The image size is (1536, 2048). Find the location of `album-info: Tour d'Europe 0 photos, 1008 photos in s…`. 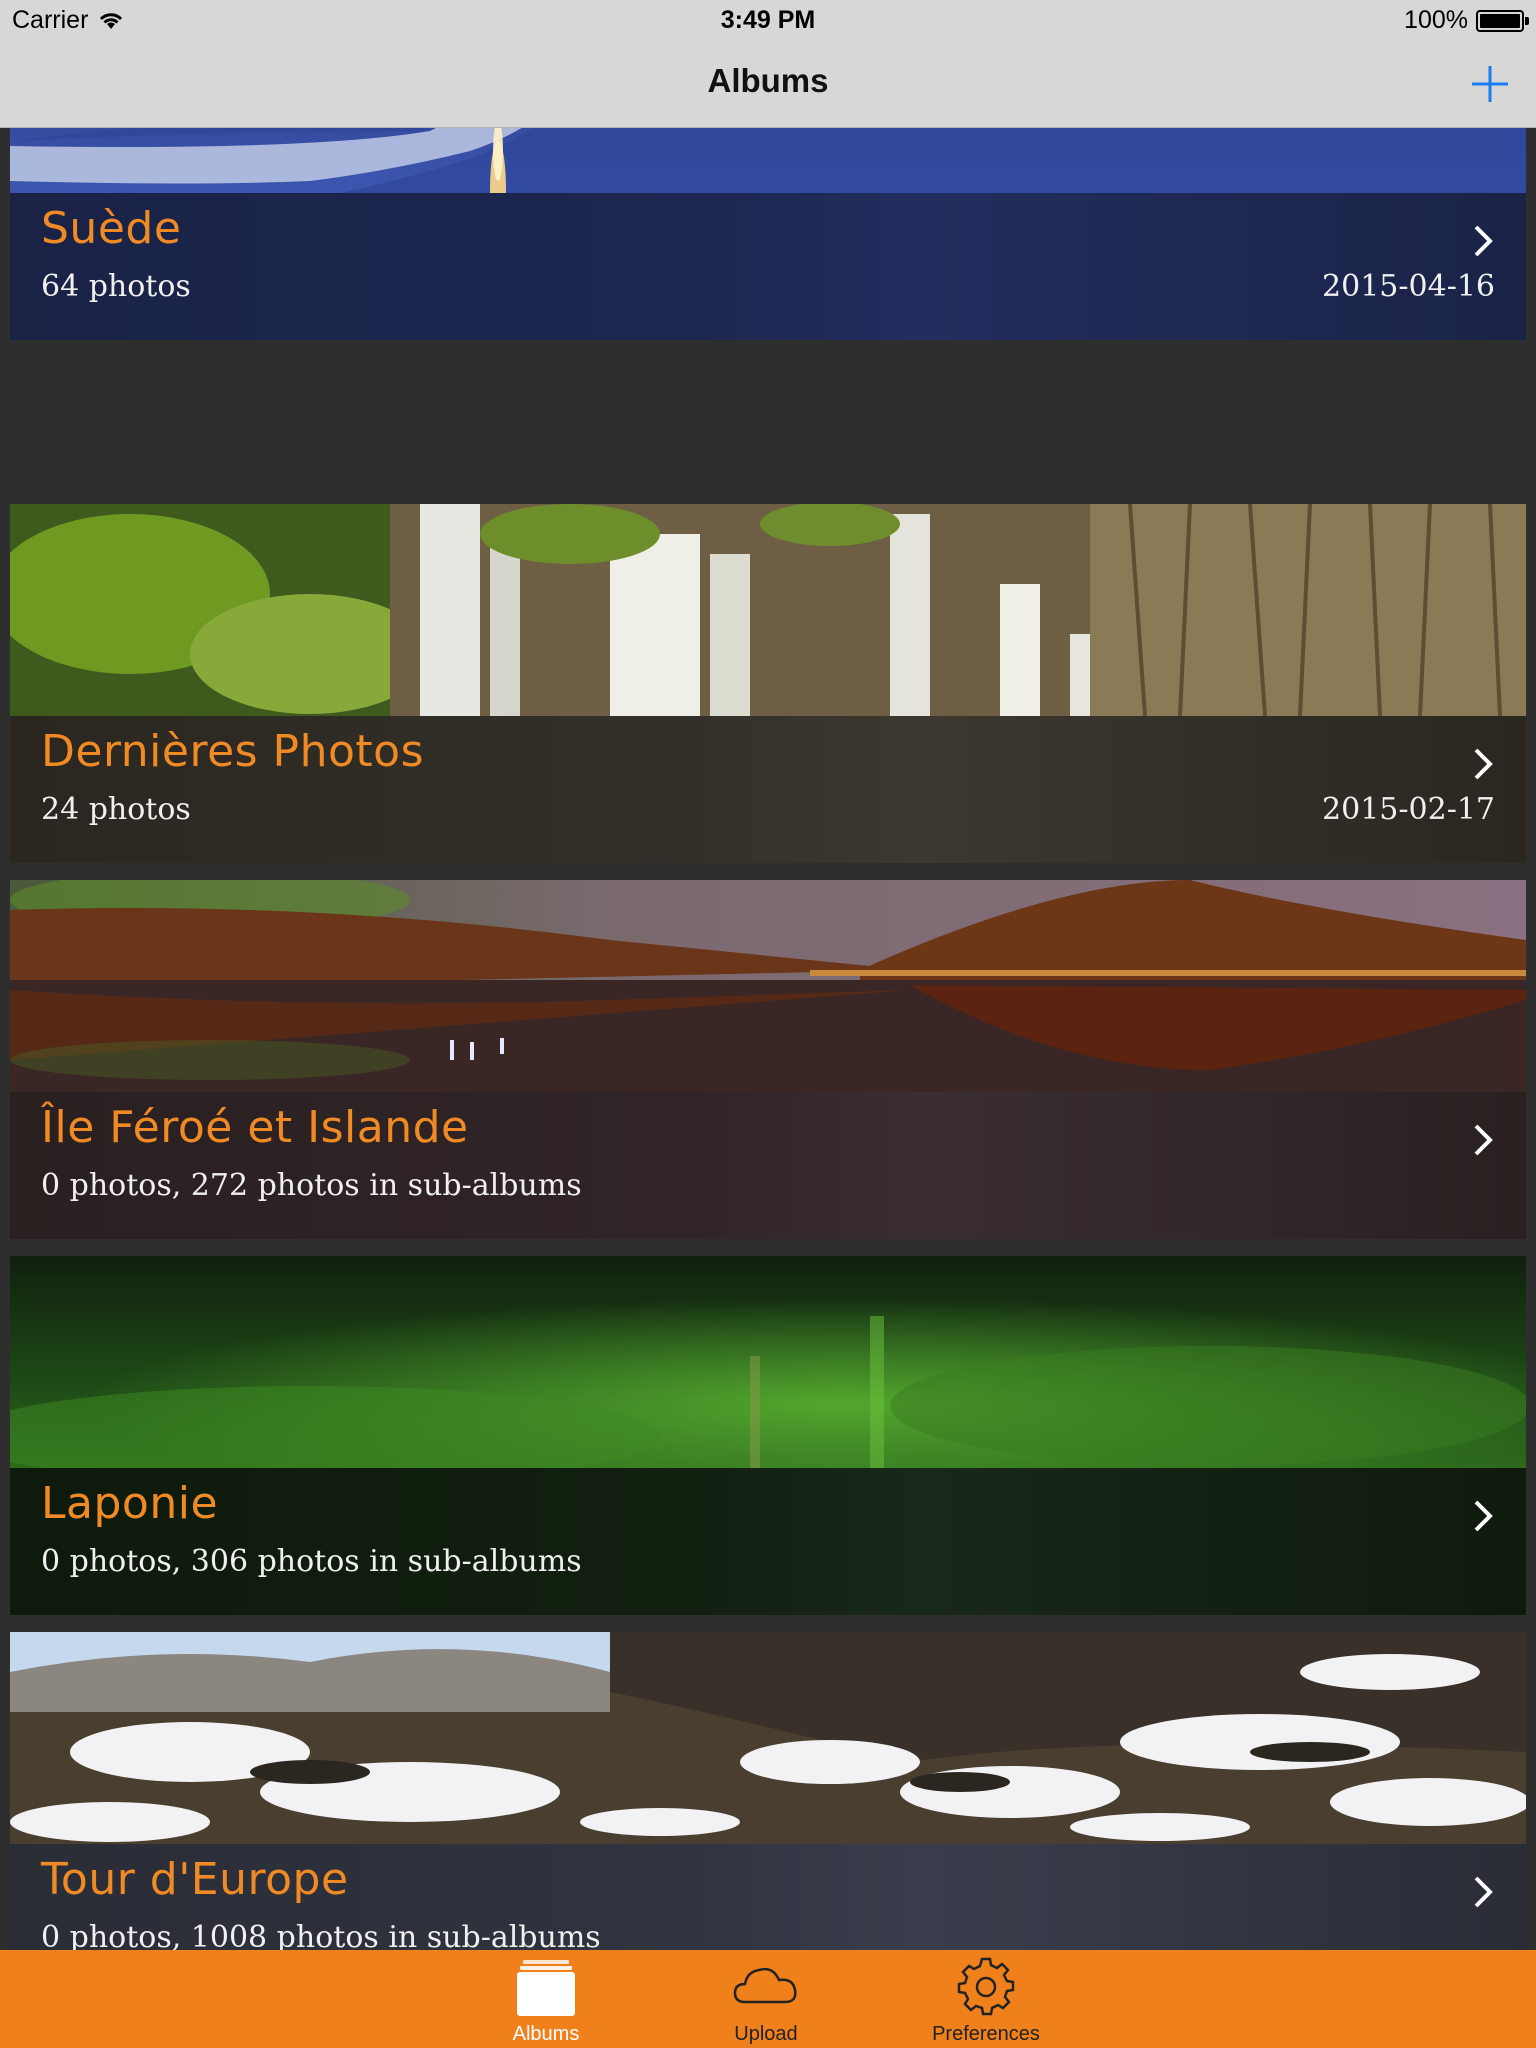

album-info: Tour d'Europe 0 photos, 1008 photos in s… is located at coordinates (768, 1897).